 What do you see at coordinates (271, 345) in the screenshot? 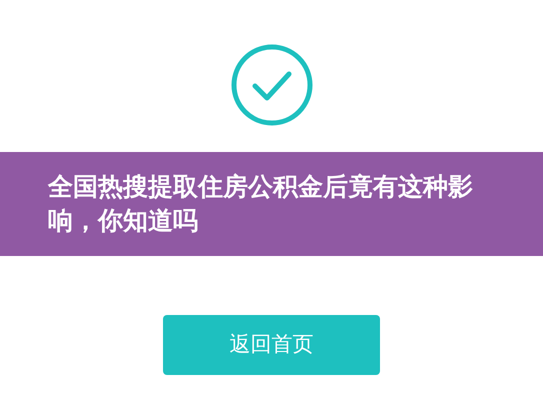
I see `home-button: 返回首页` at bounding box center [271, 345].